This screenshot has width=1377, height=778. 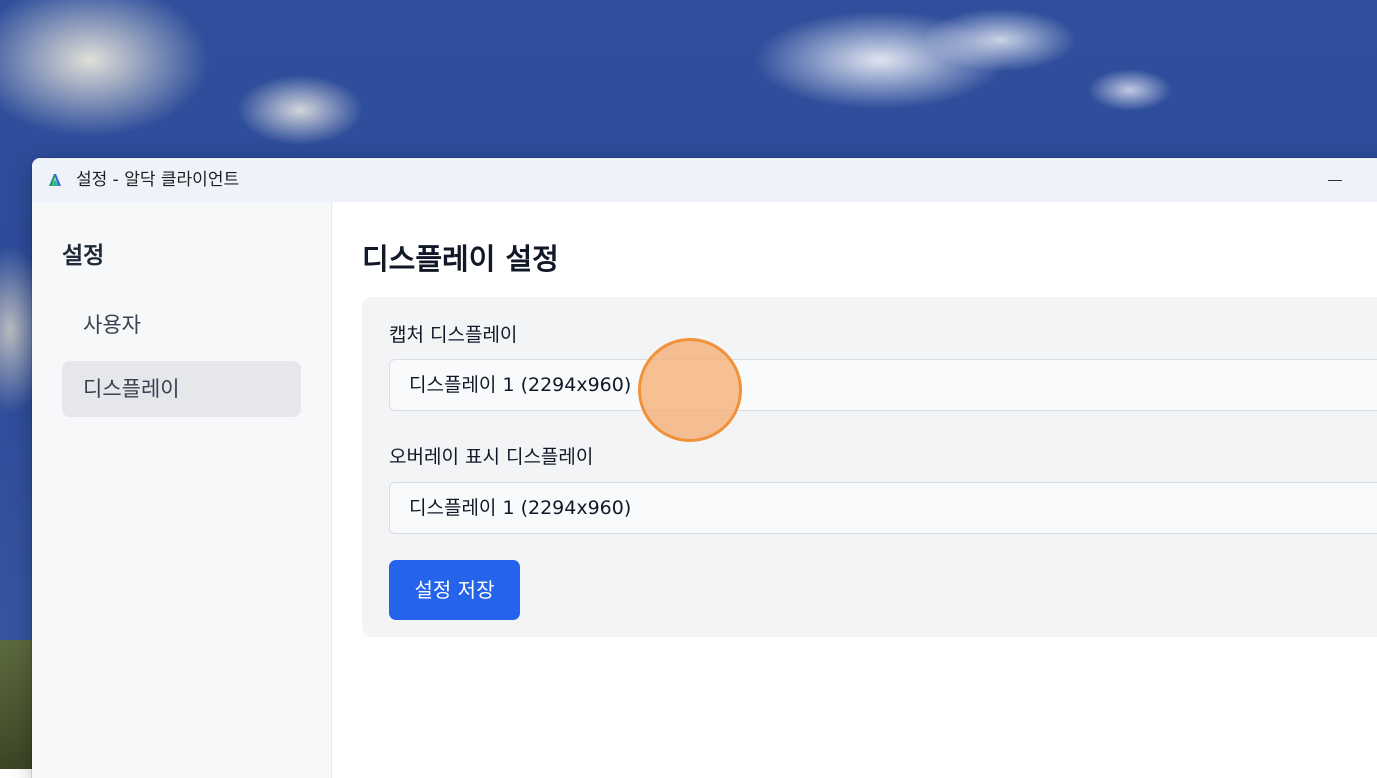 I want to click on sidebar-item-display: 디스플레이, so click(x=181, y=389).